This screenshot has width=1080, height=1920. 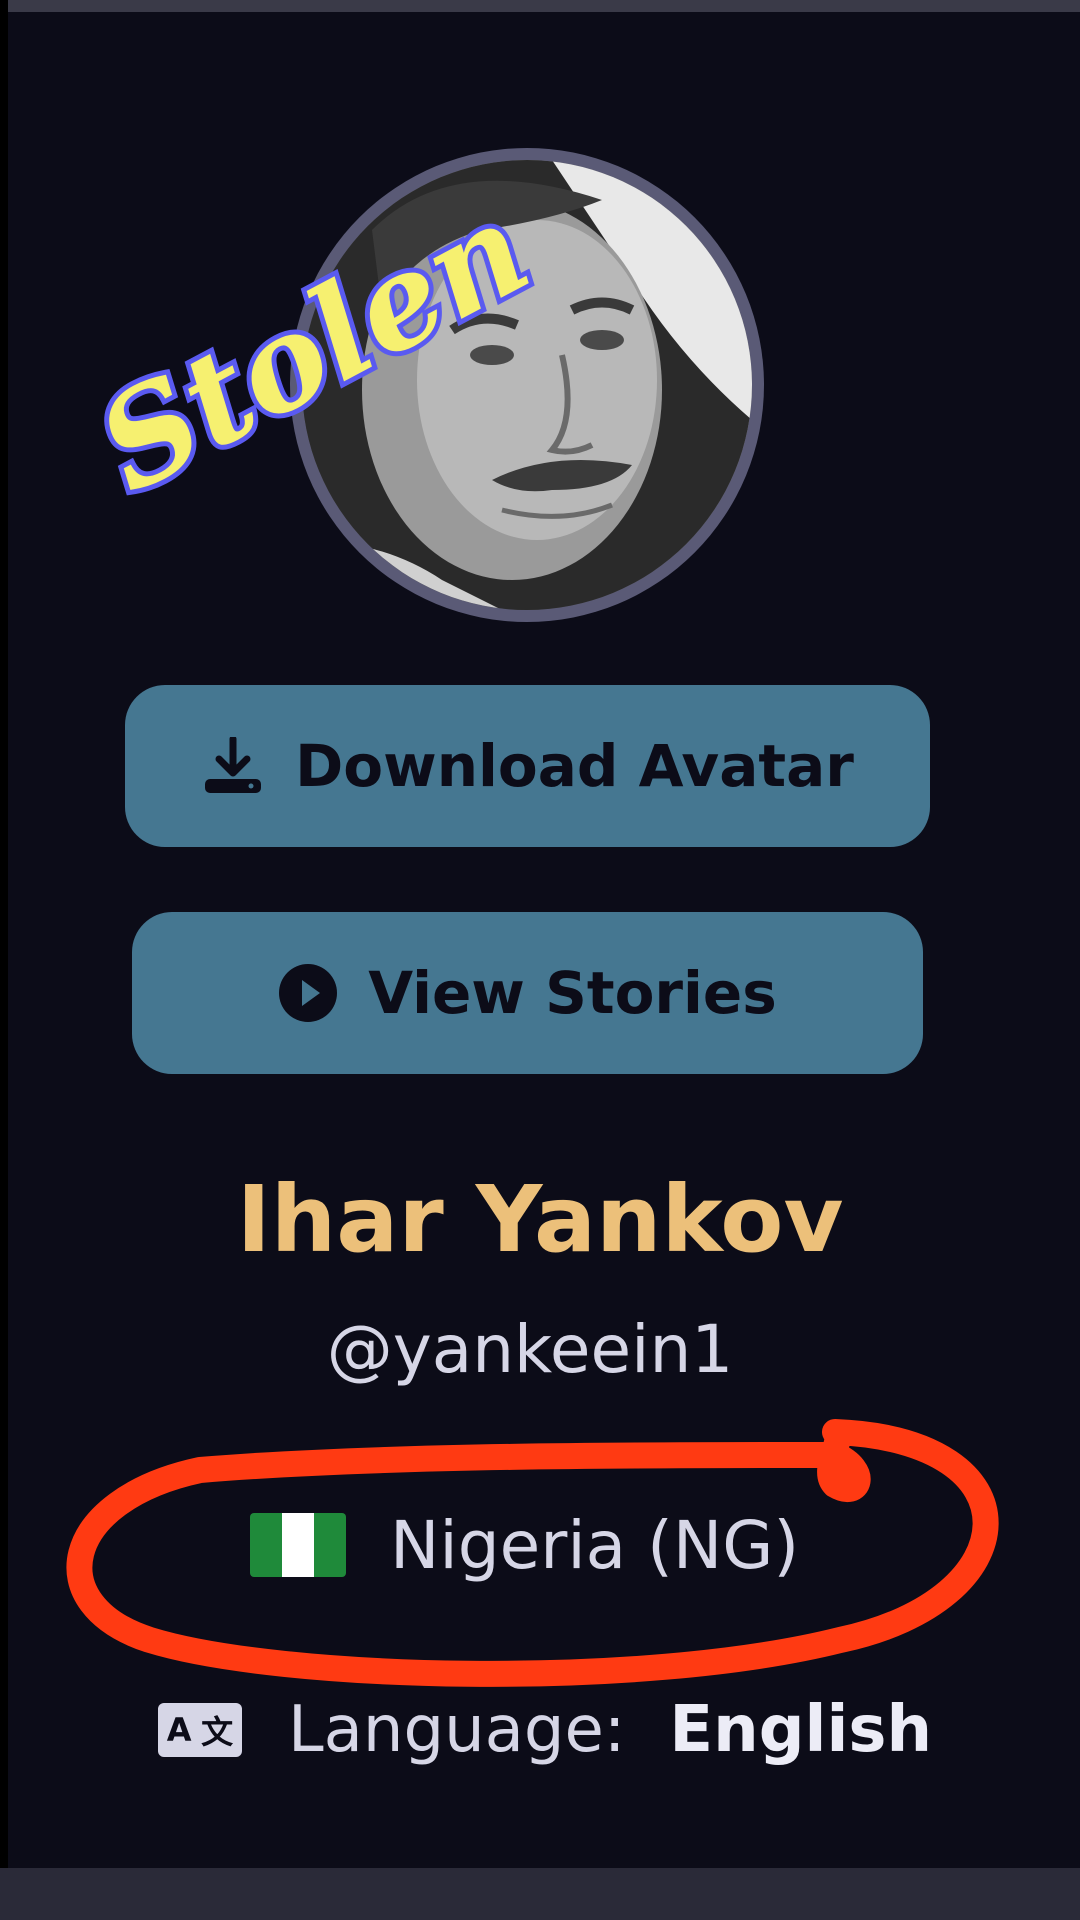 What do you see at coordinates (540, 6) in the screenshot?
I see `top-status-bar` at bounding box center [540, 6].